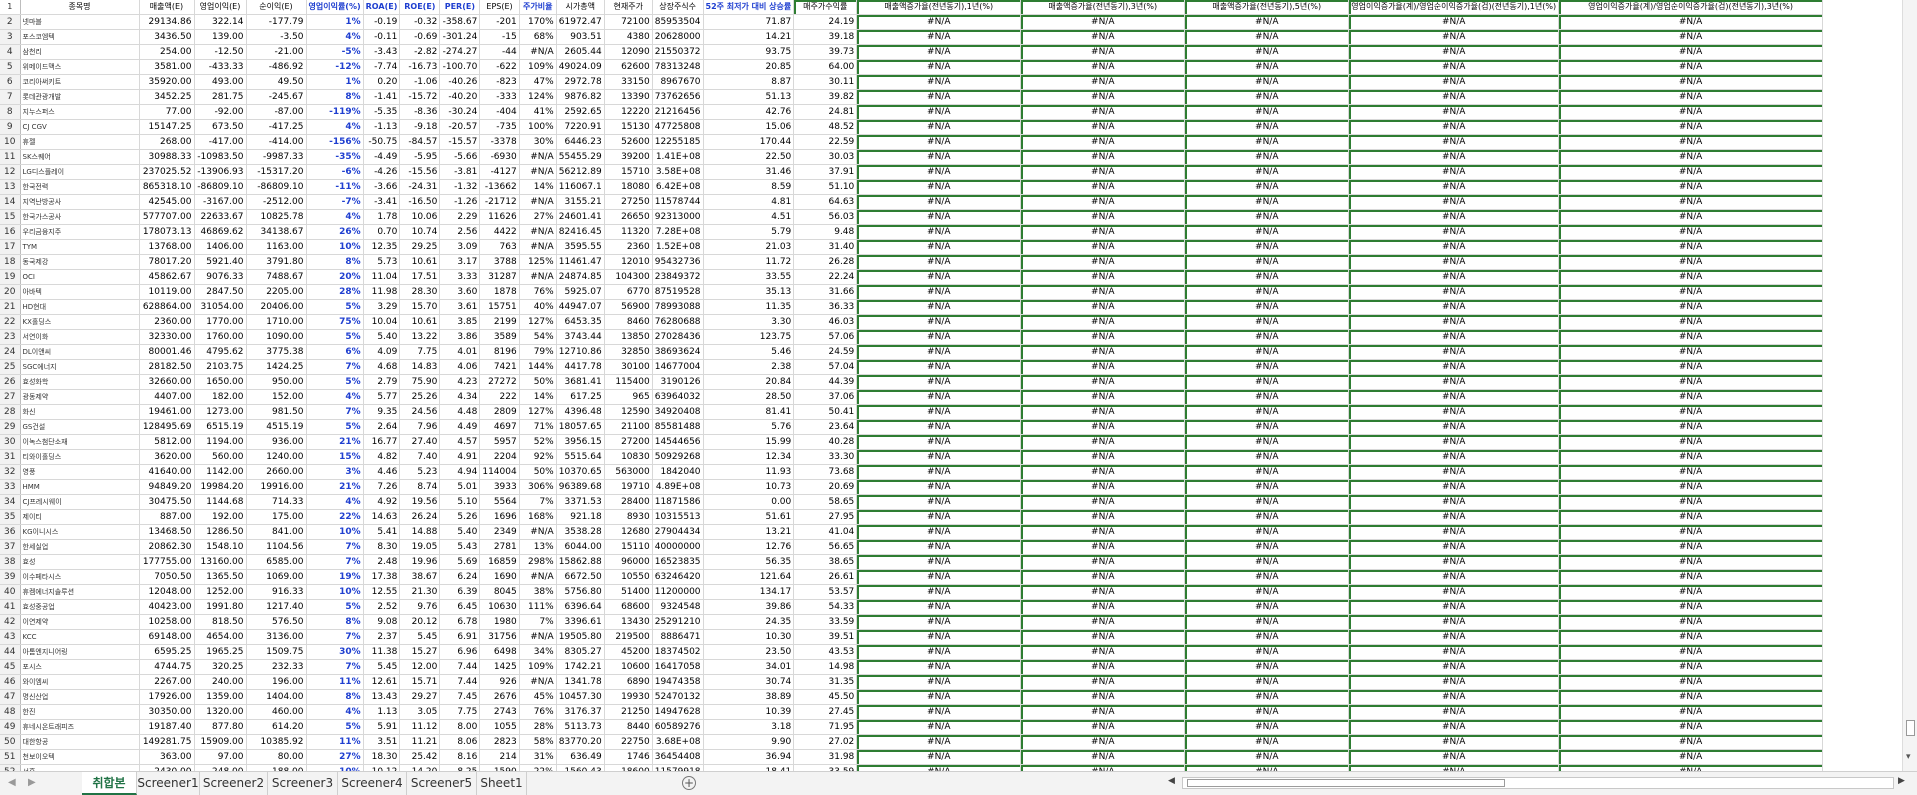 The image size is (1917, 795). What do you see at coordinates (499, 157) in the screenshot?
I see `data-cell: -6930` at bounding box center [499, 157].